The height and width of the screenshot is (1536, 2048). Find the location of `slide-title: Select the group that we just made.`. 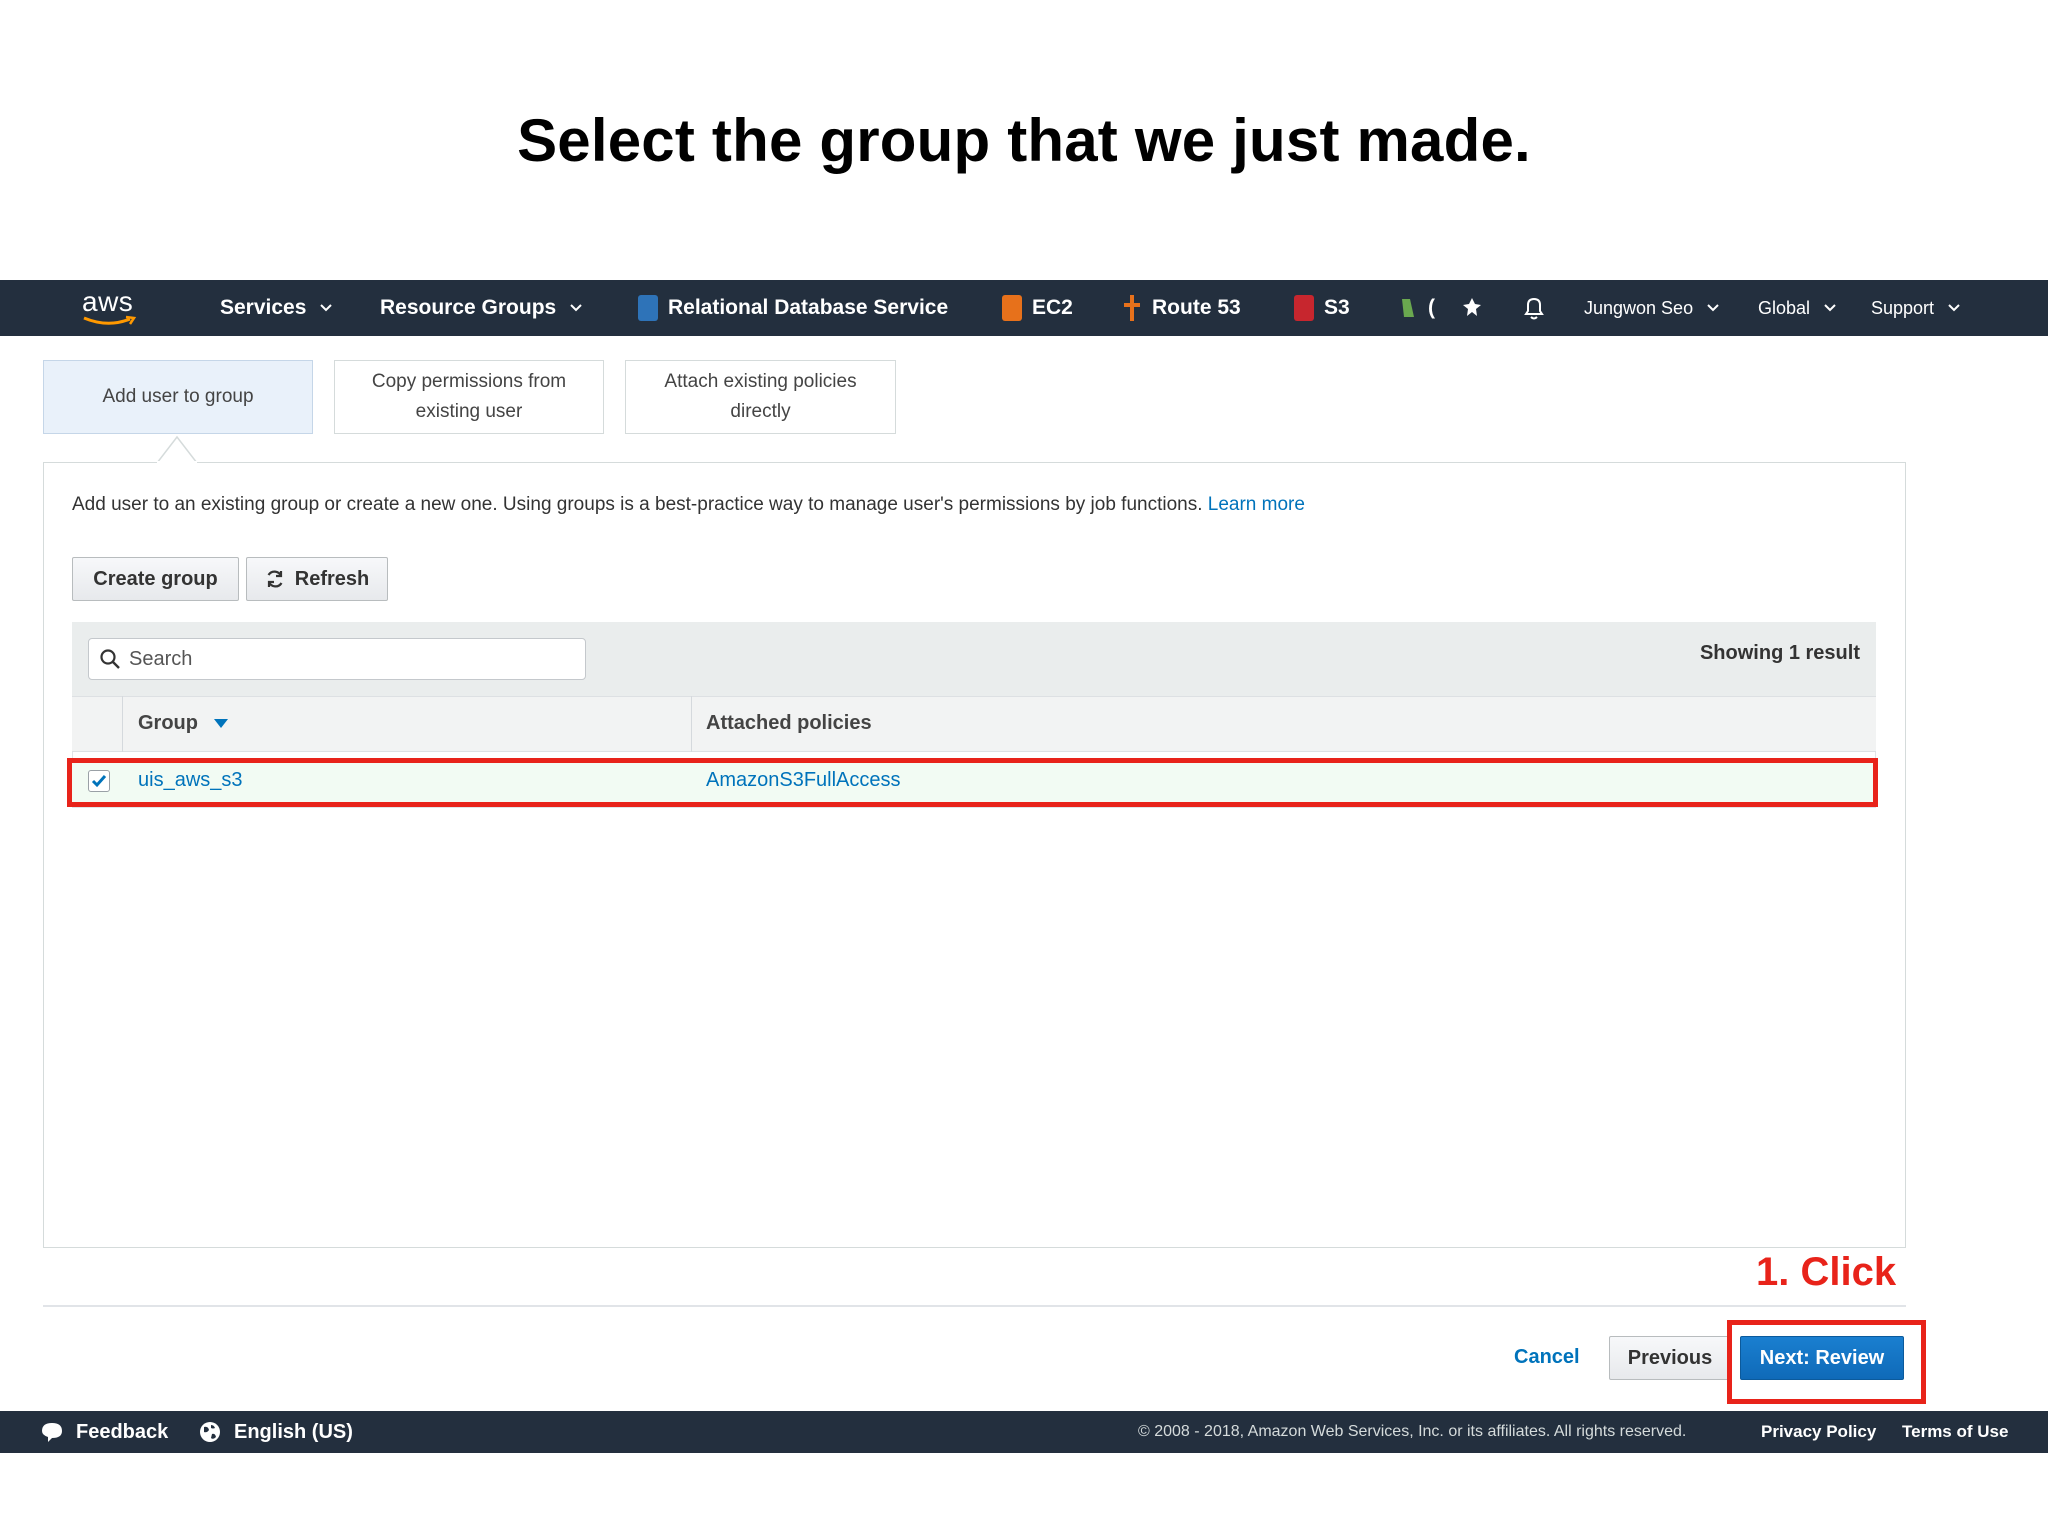

slide-title: Select the group that we just made. is located at coordinates (1024, 140).